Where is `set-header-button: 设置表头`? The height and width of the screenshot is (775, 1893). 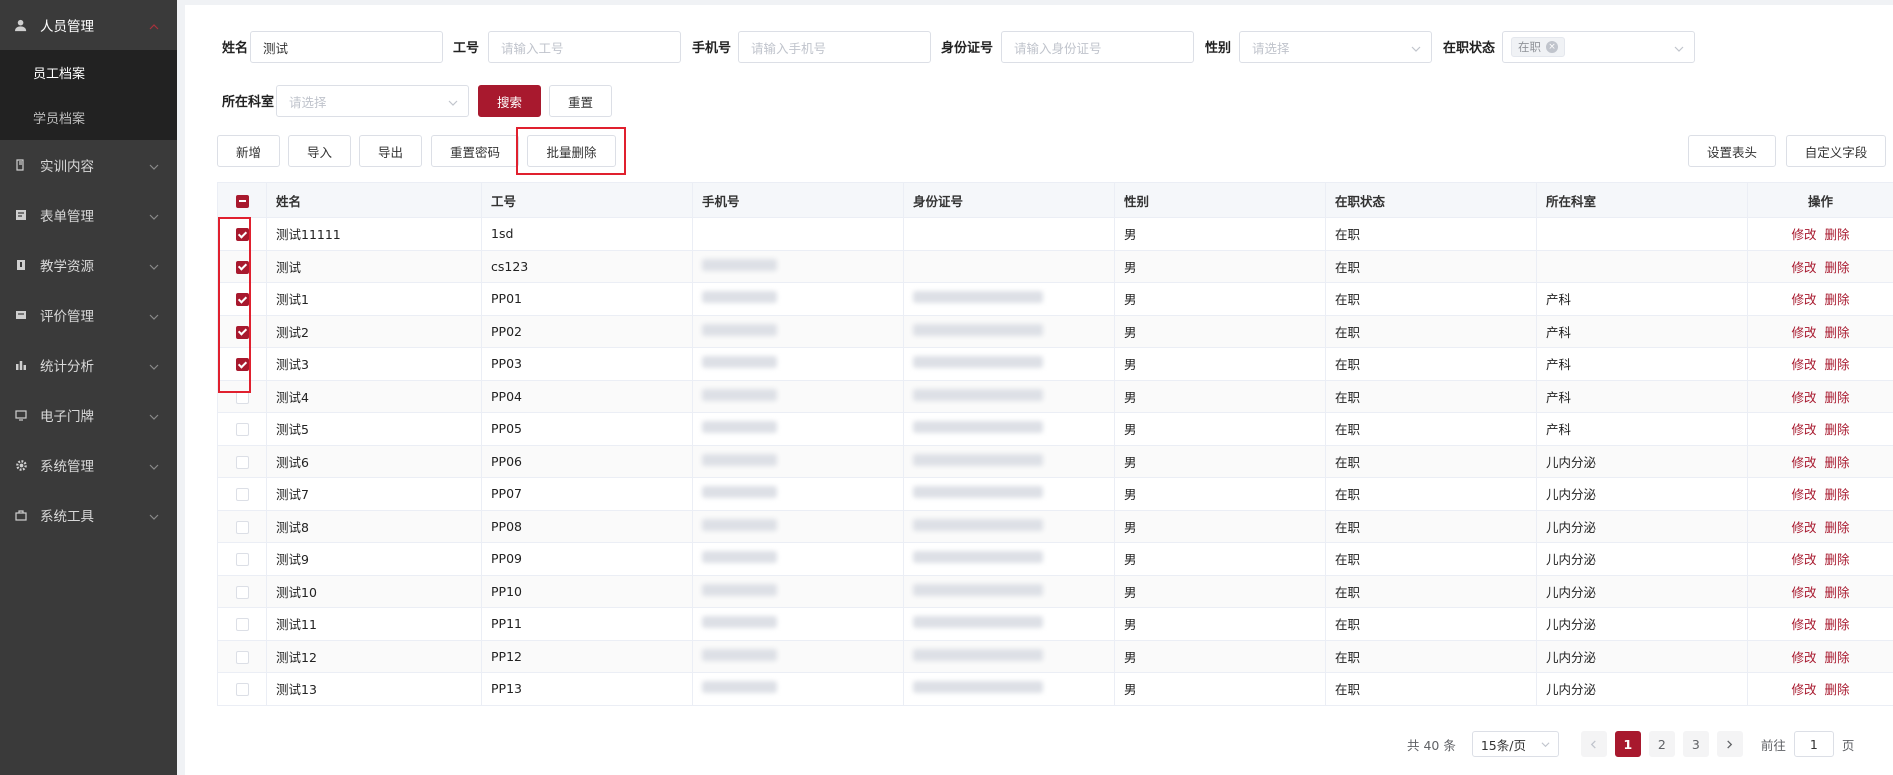 set-header-button: 设置表头 is located at coordinates (1732, 151).